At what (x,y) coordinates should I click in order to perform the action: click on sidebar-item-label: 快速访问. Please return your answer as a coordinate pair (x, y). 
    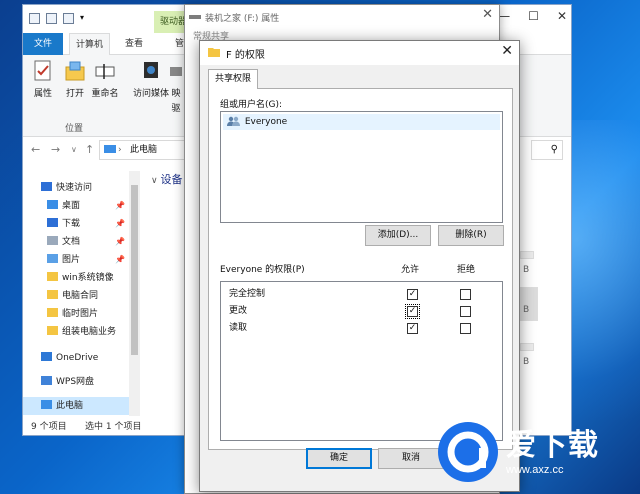
    Looking at the image, I should click on (74, 188).